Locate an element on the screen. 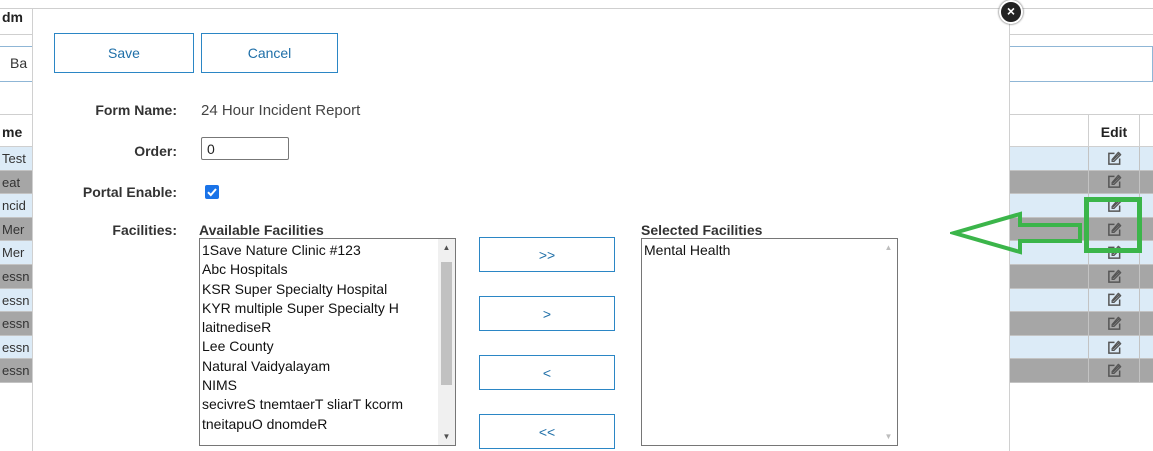 The image size is (1153, 451). checkmark-icon is located at coordinates (212, 192).